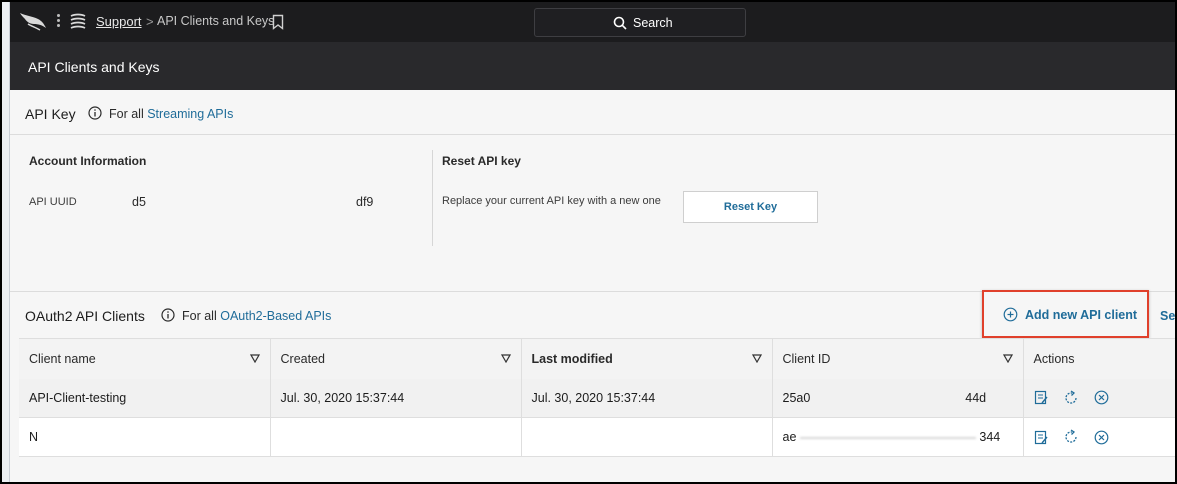  I want to click on breadcrumb-support-link: Support, so click(119, 21).